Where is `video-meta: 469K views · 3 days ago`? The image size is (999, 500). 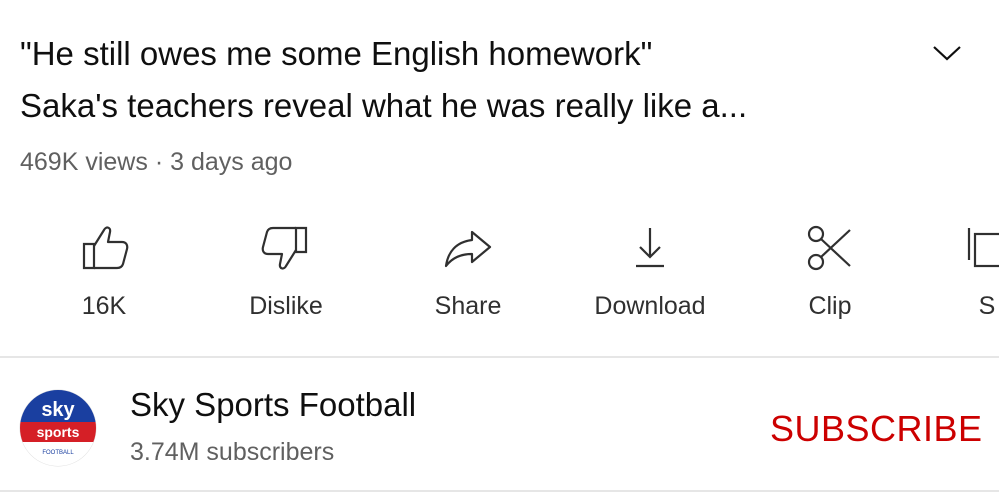
video-meta: 469K views · 3 days ago is located at coordinates (156, 162).